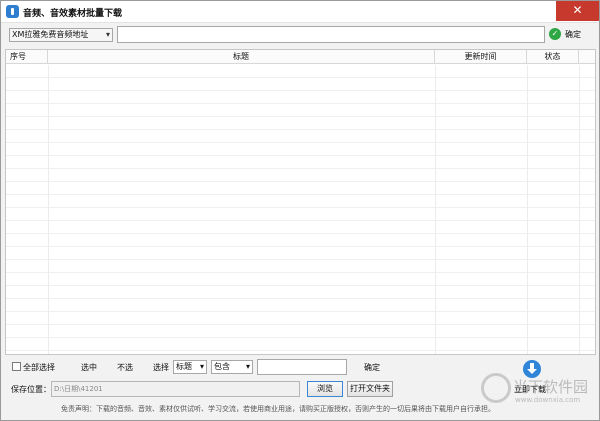  Describe the element at coordinates (232, 367) in the screenshot. I see `match-select: 包含 ▾` at that location.